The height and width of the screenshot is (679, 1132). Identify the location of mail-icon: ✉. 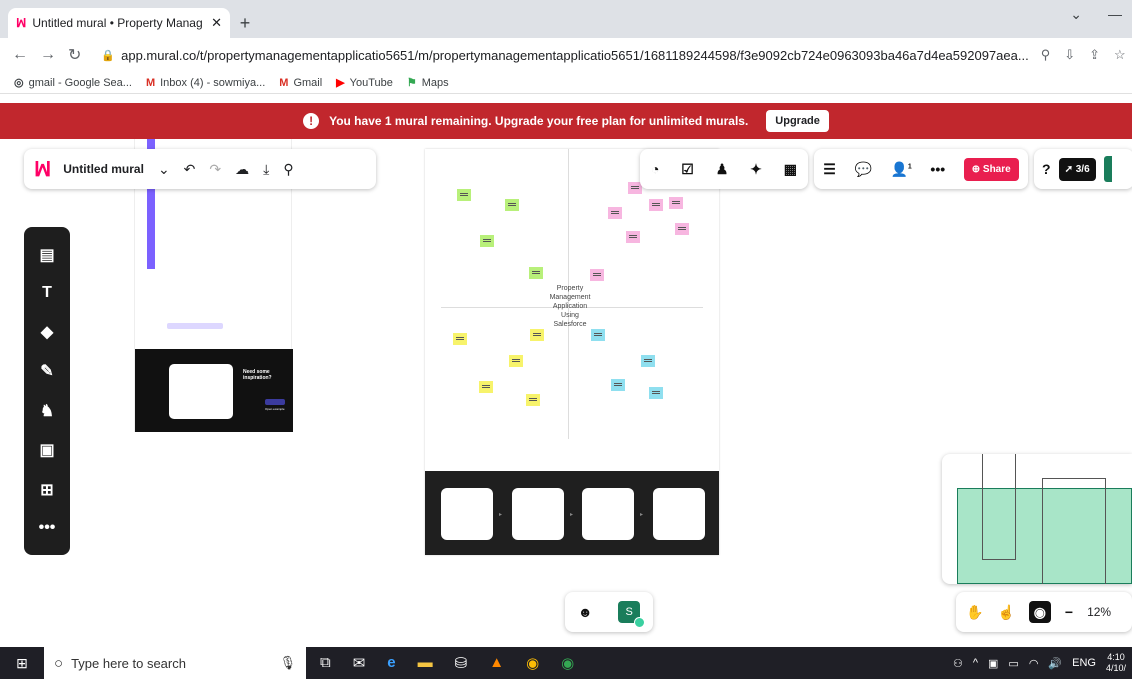
(359, 663).